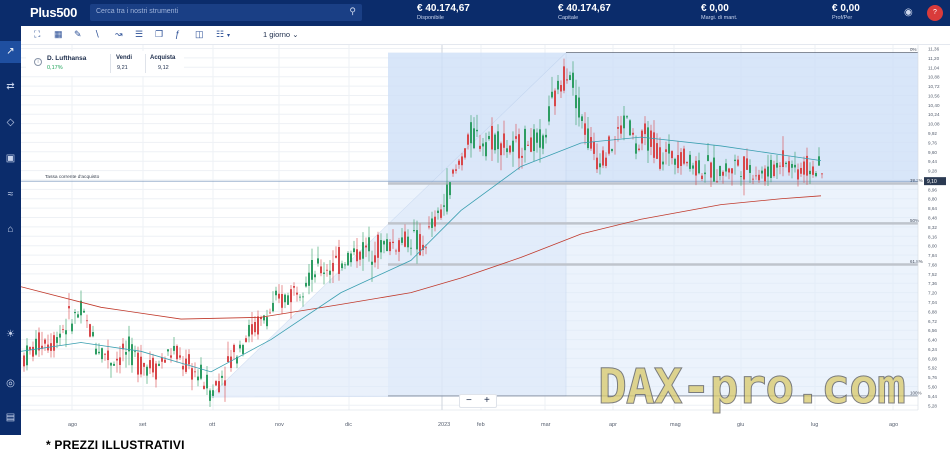  Describe the element at coordinates (38, 62) in the screenshot. I see `info-icon: i` at that location.